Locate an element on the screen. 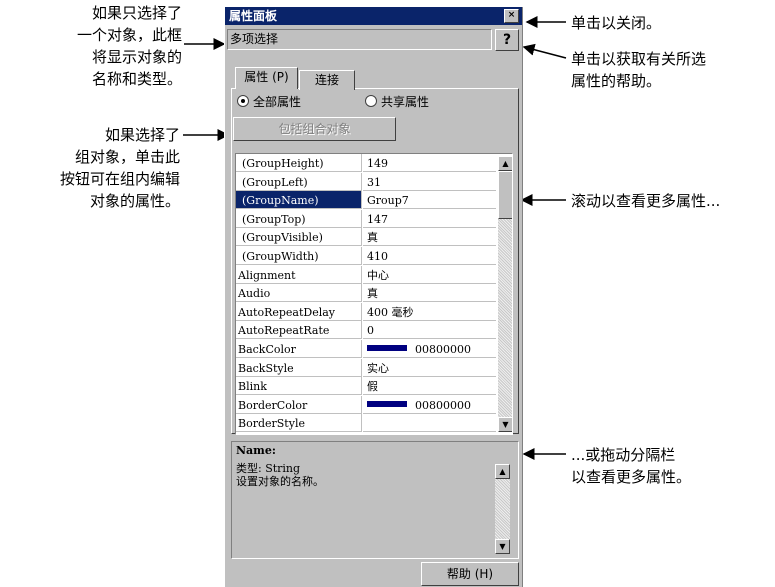 The image size is (775, 587). property-row: (GroupTop) 147 is located at coordinates (366, 219).